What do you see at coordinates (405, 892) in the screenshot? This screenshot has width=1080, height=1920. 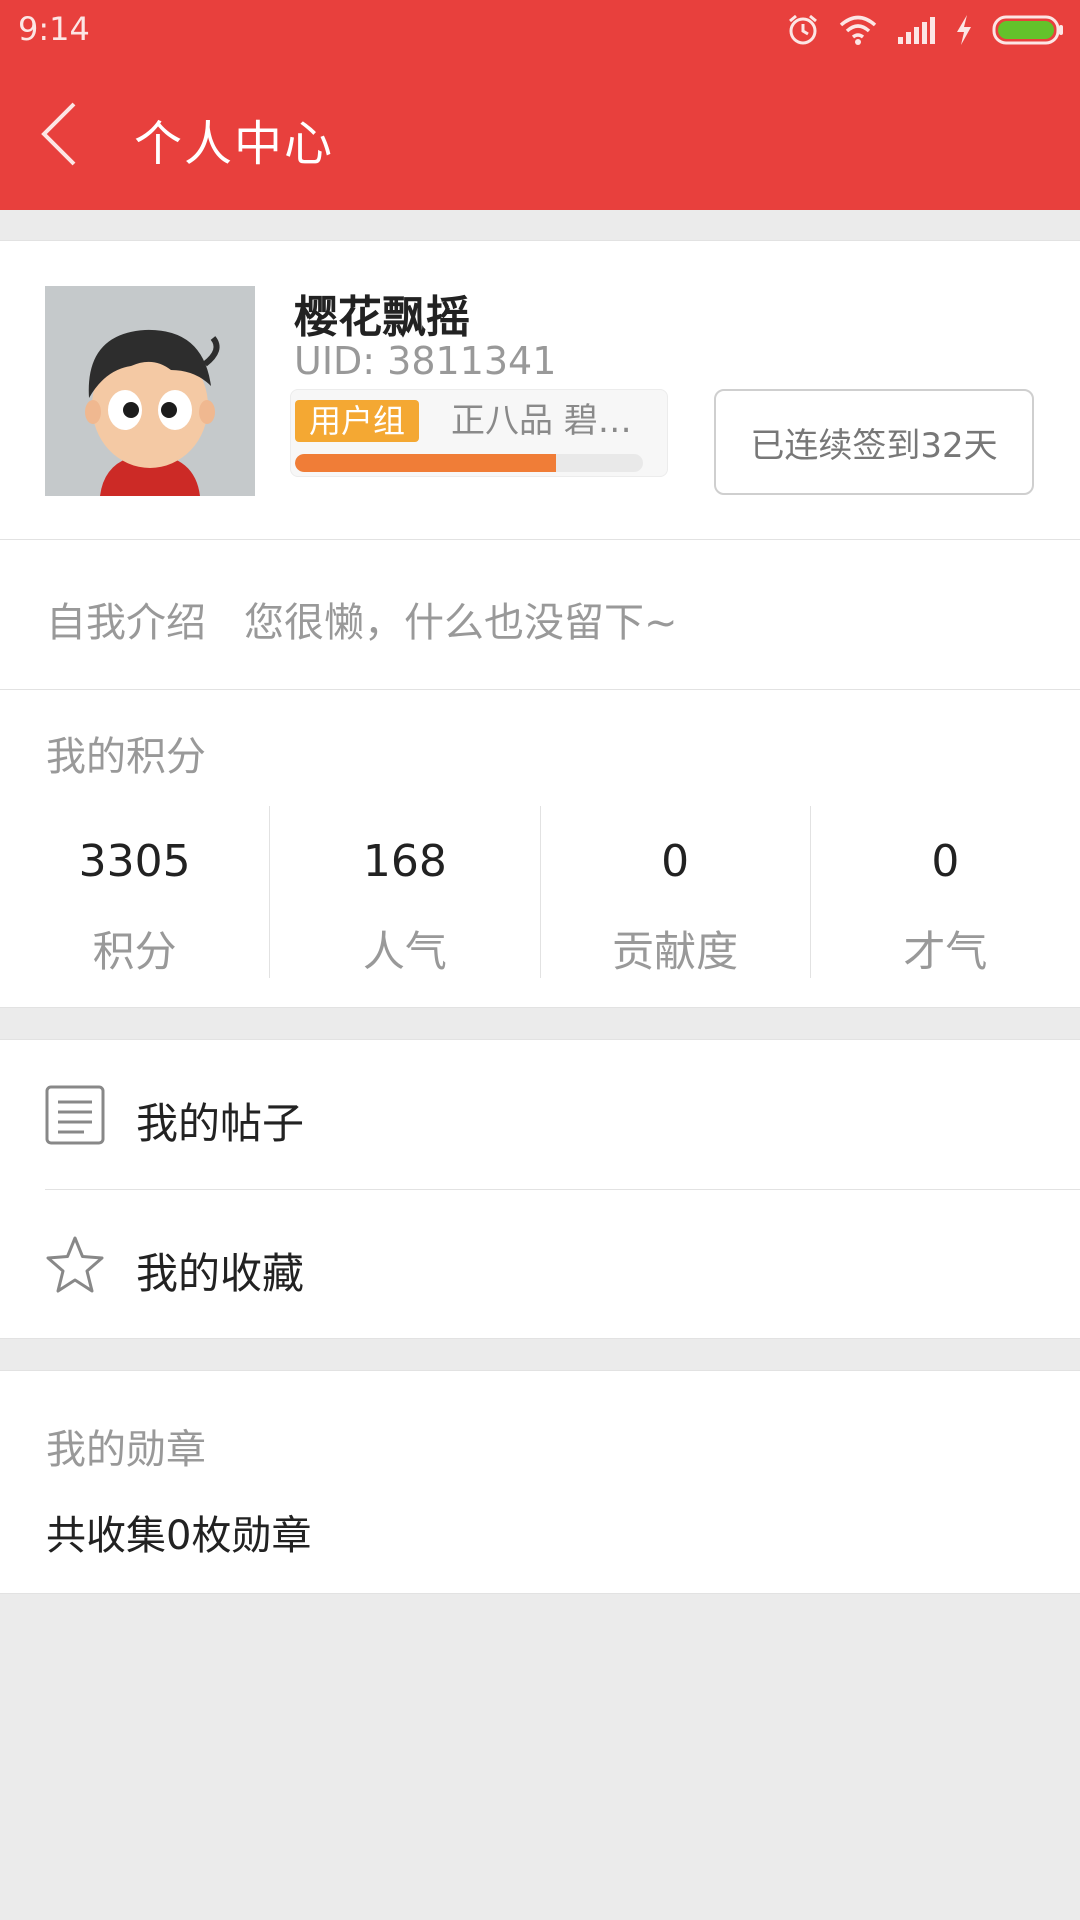 I see `point-item-popularity: 168 人气` at bounding box center [405, 892].